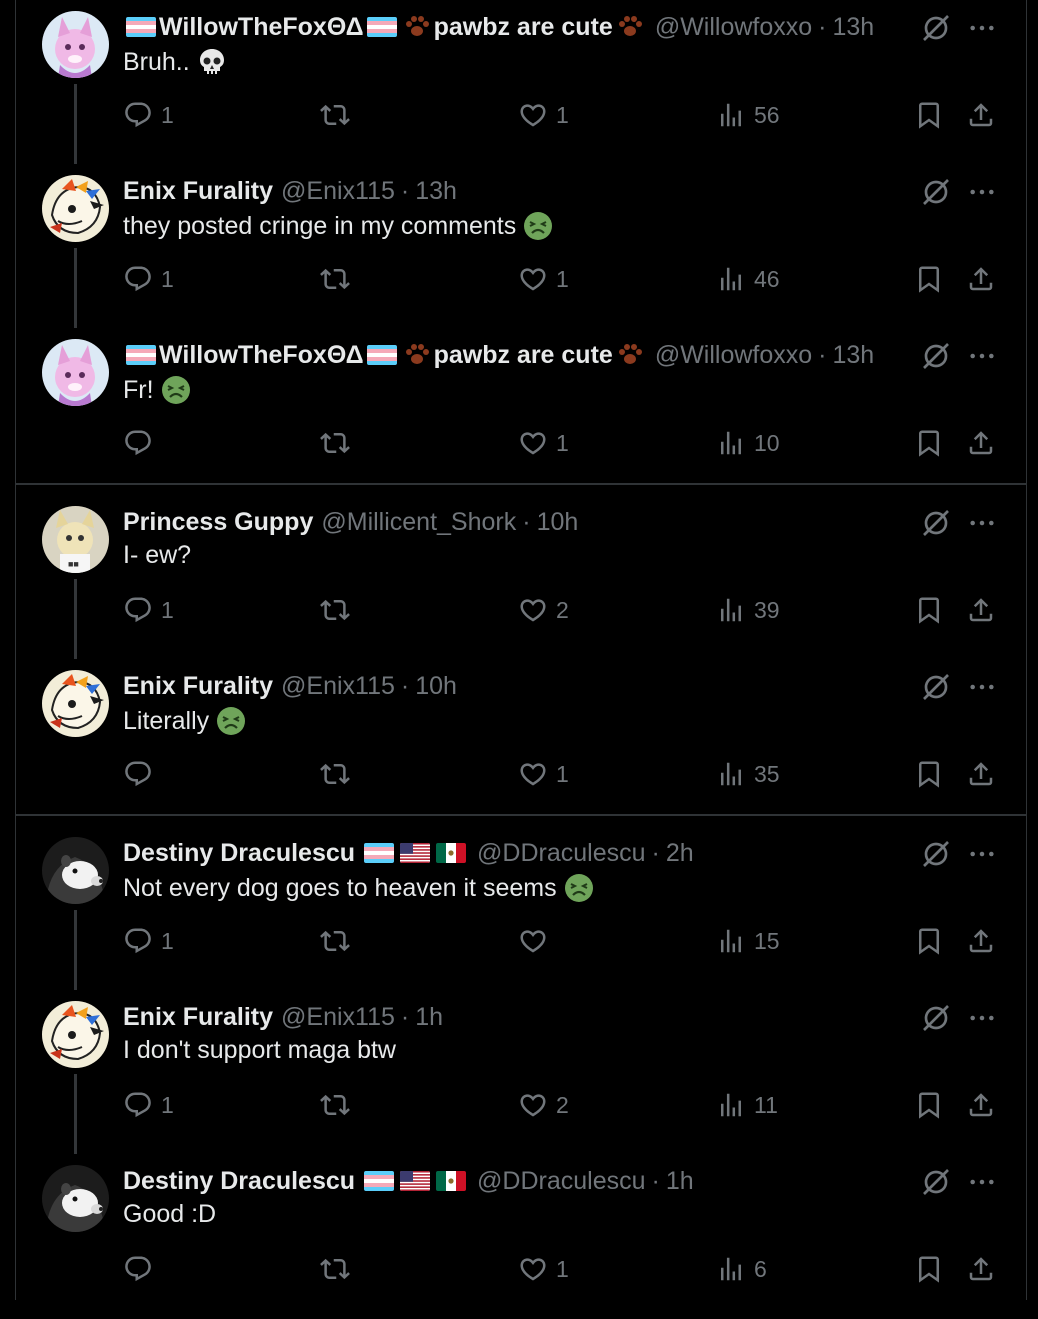  I want to click on views-button: 39, so click(748, 610).